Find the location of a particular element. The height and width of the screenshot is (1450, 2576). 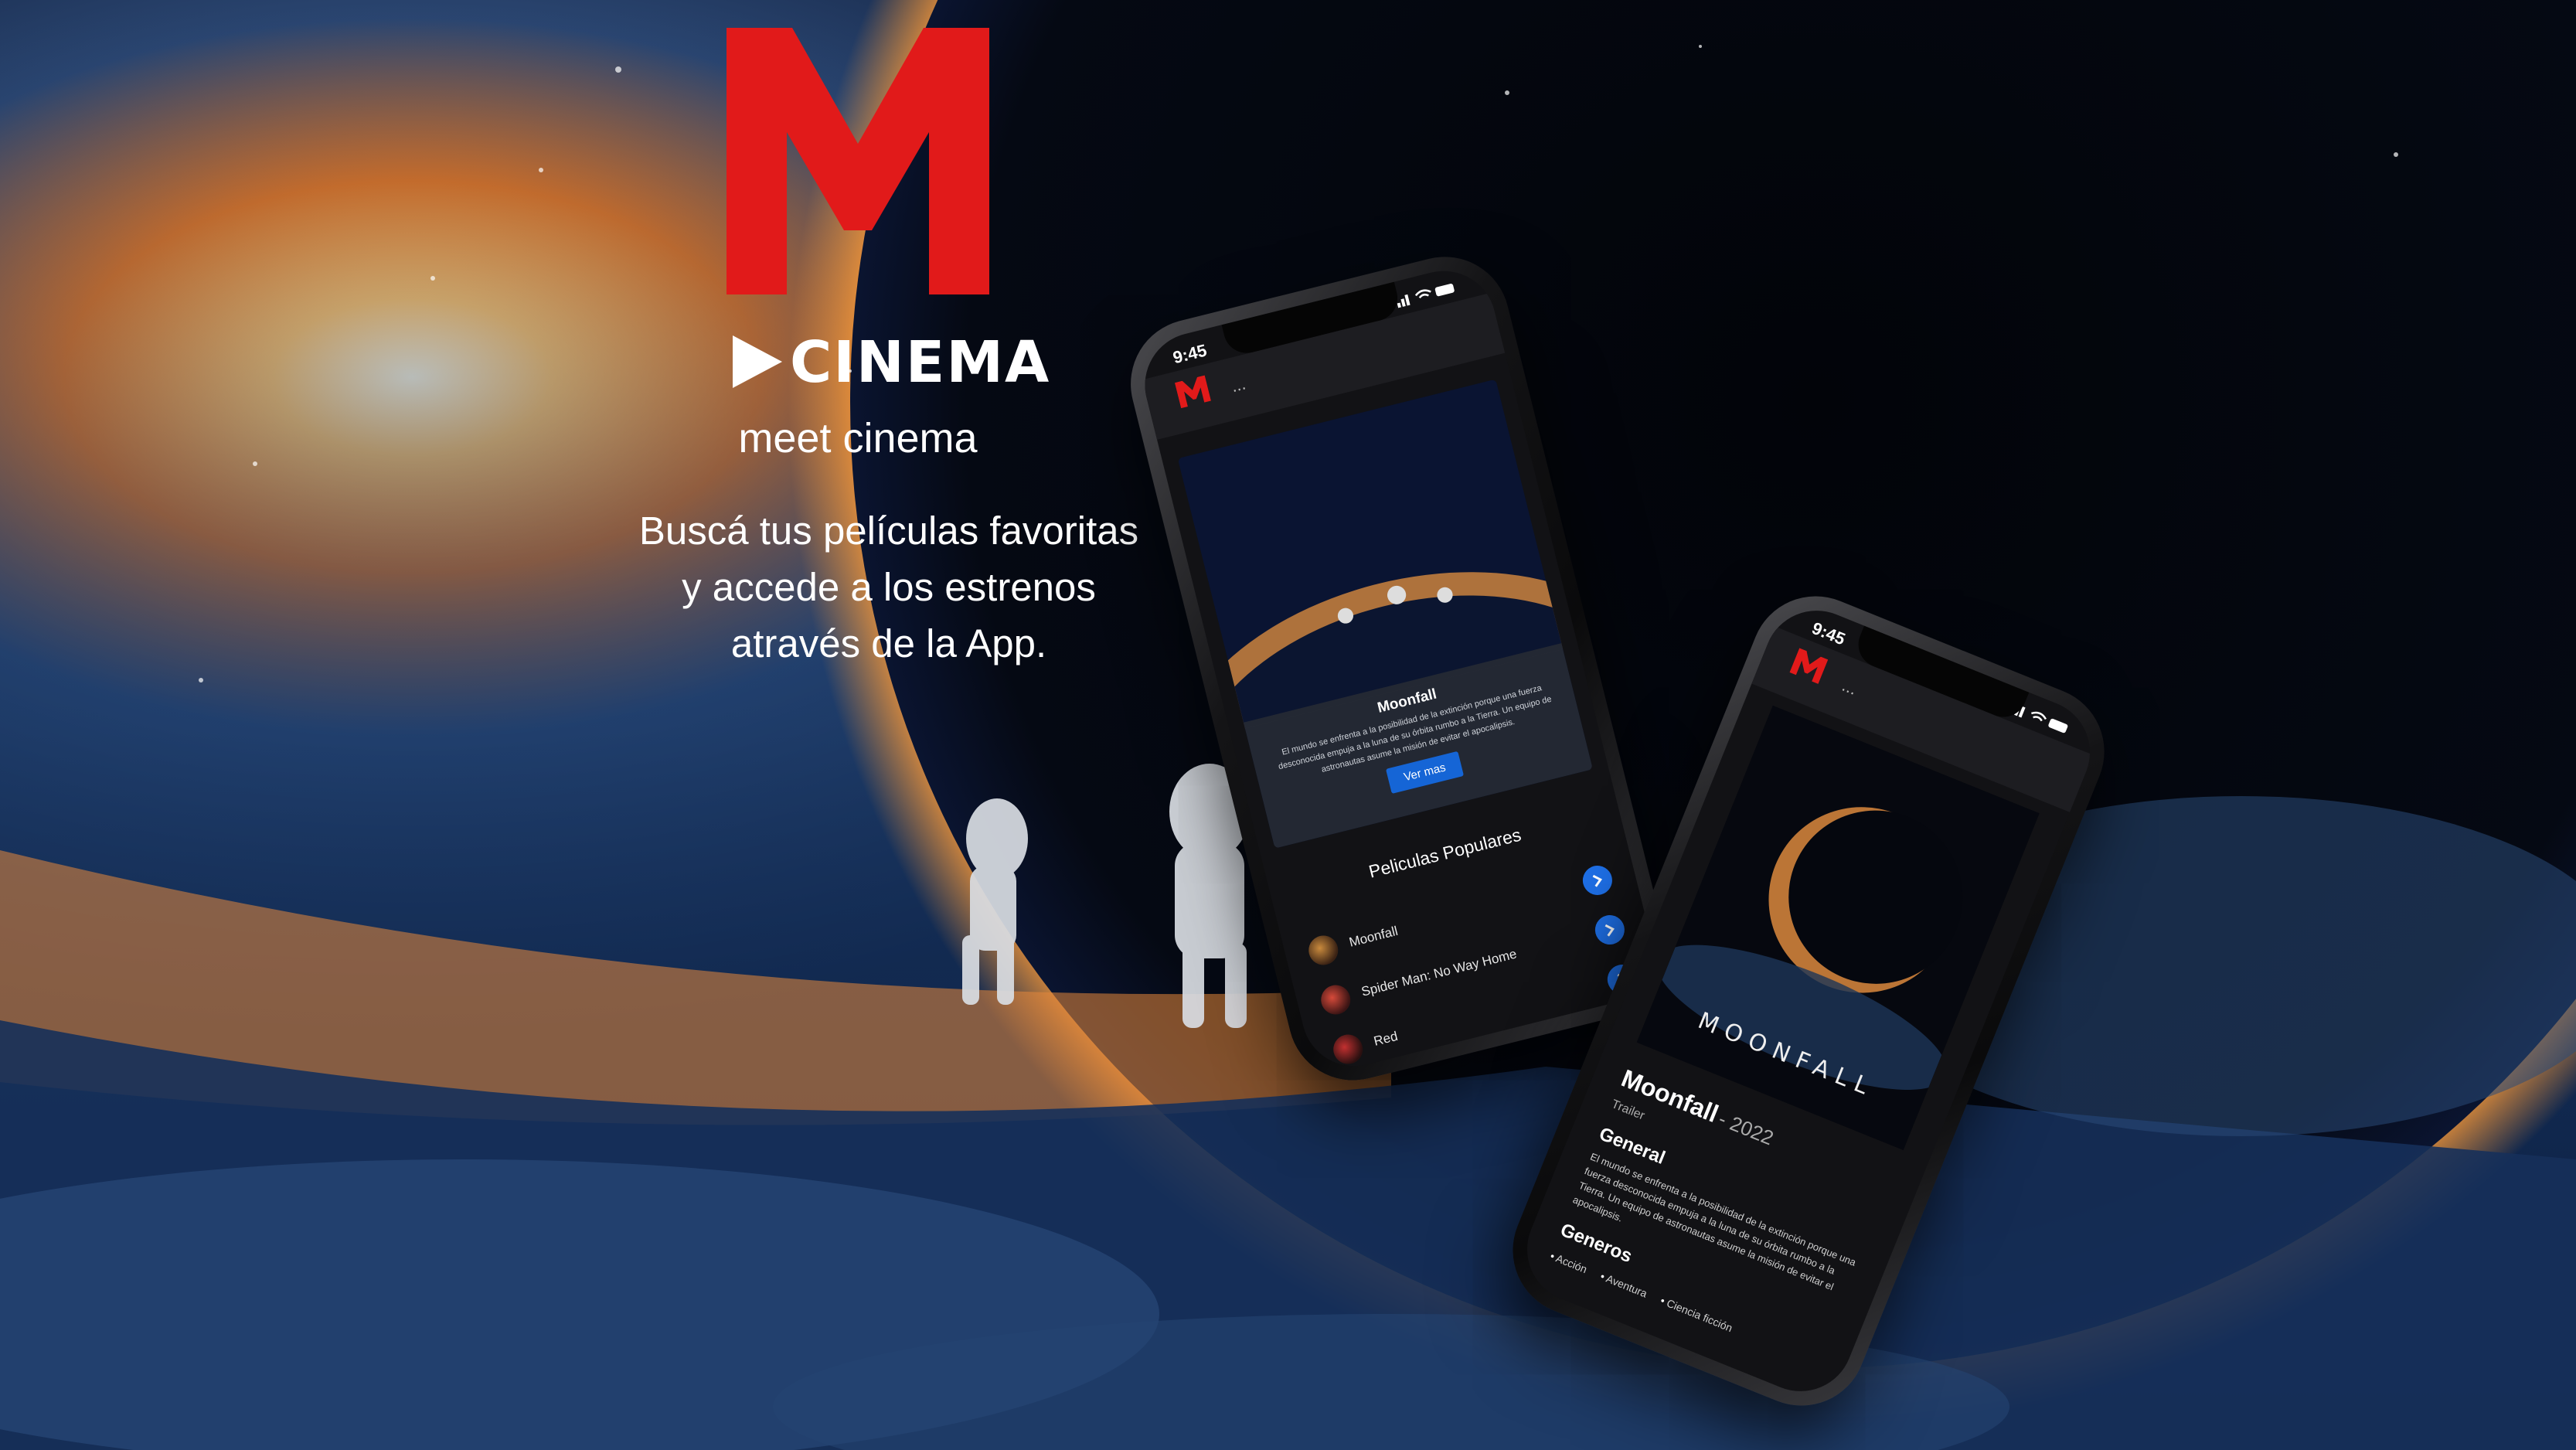

ver-mas-button: Ver mas is located at coordinates (1425, 772).